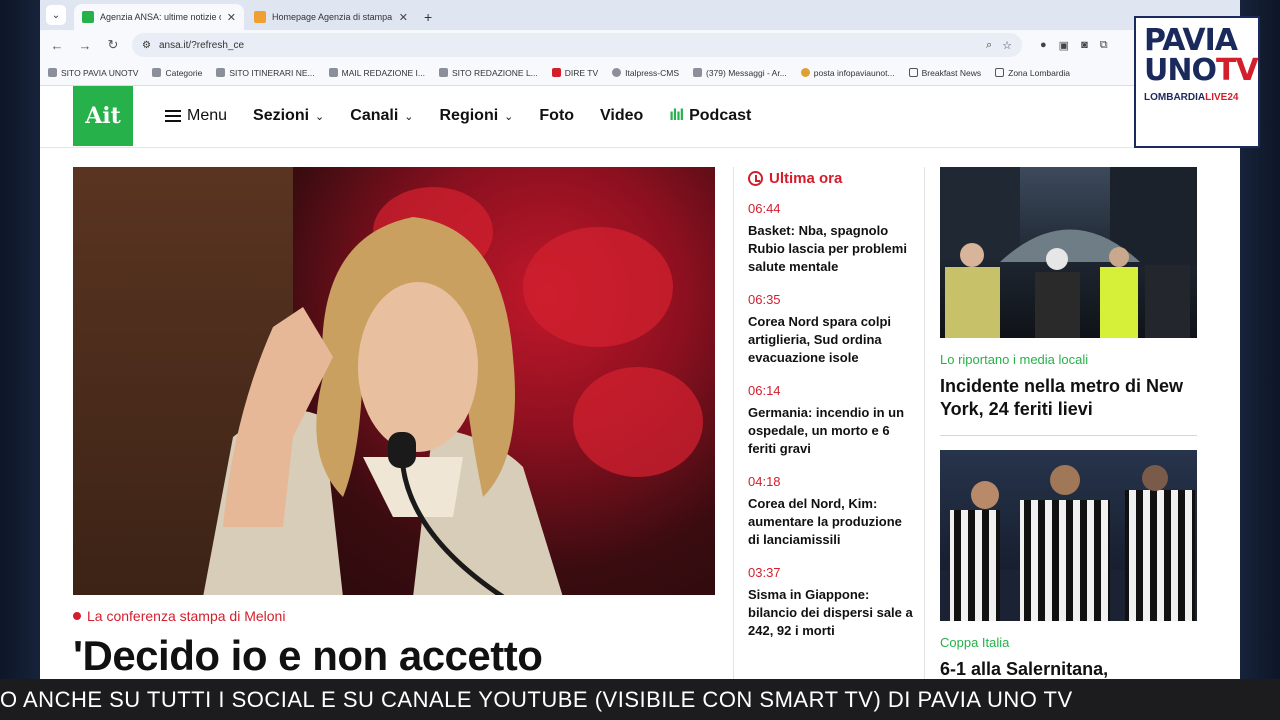 This screenshot has height=720, width=1280. I want to click on extension-icon: ●, so click(1043, 45).